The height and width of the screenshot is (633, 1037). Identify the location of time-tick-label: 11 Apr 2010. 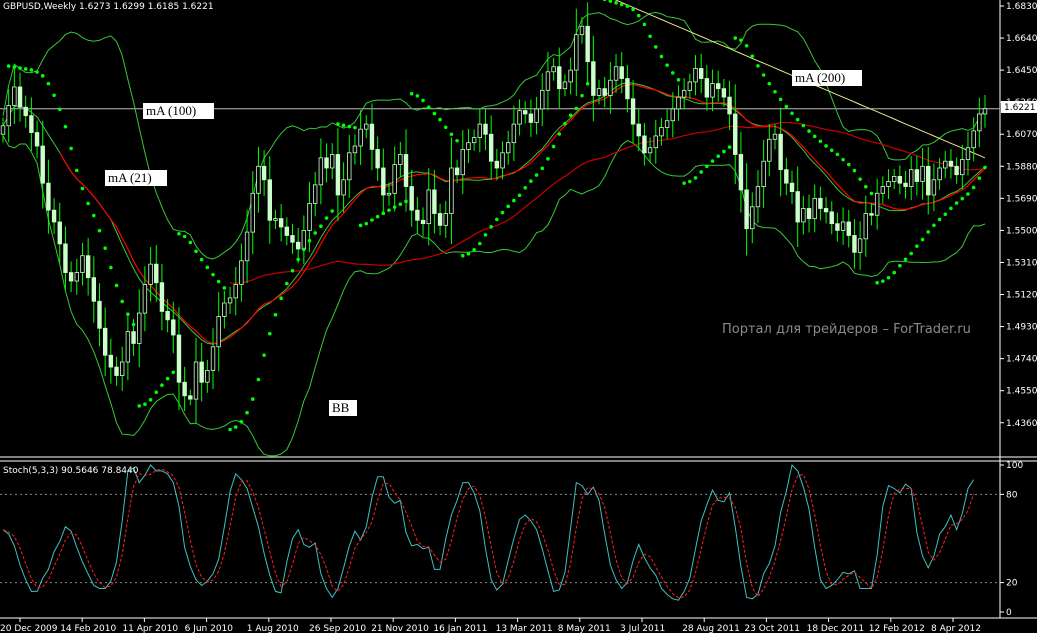
(150, 628).